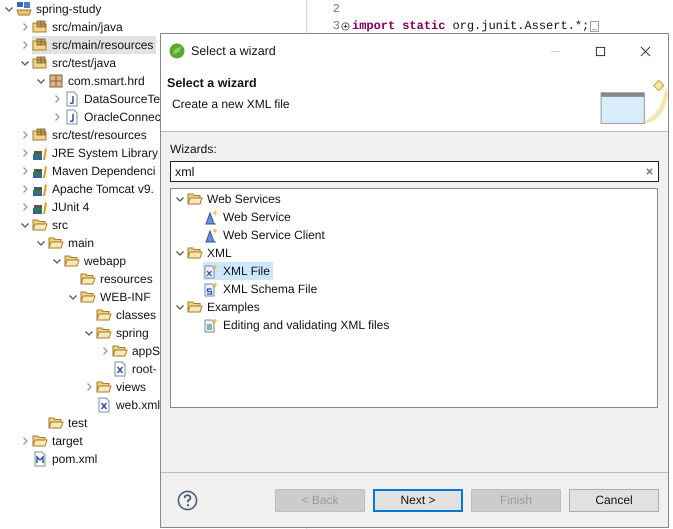 The height and width of the screenshot is (529, 673). What do you see at coordinates (270, 289) in the screenshot?
I see `tree-item-label: XML Schema File` at bounding box center [270, 289].